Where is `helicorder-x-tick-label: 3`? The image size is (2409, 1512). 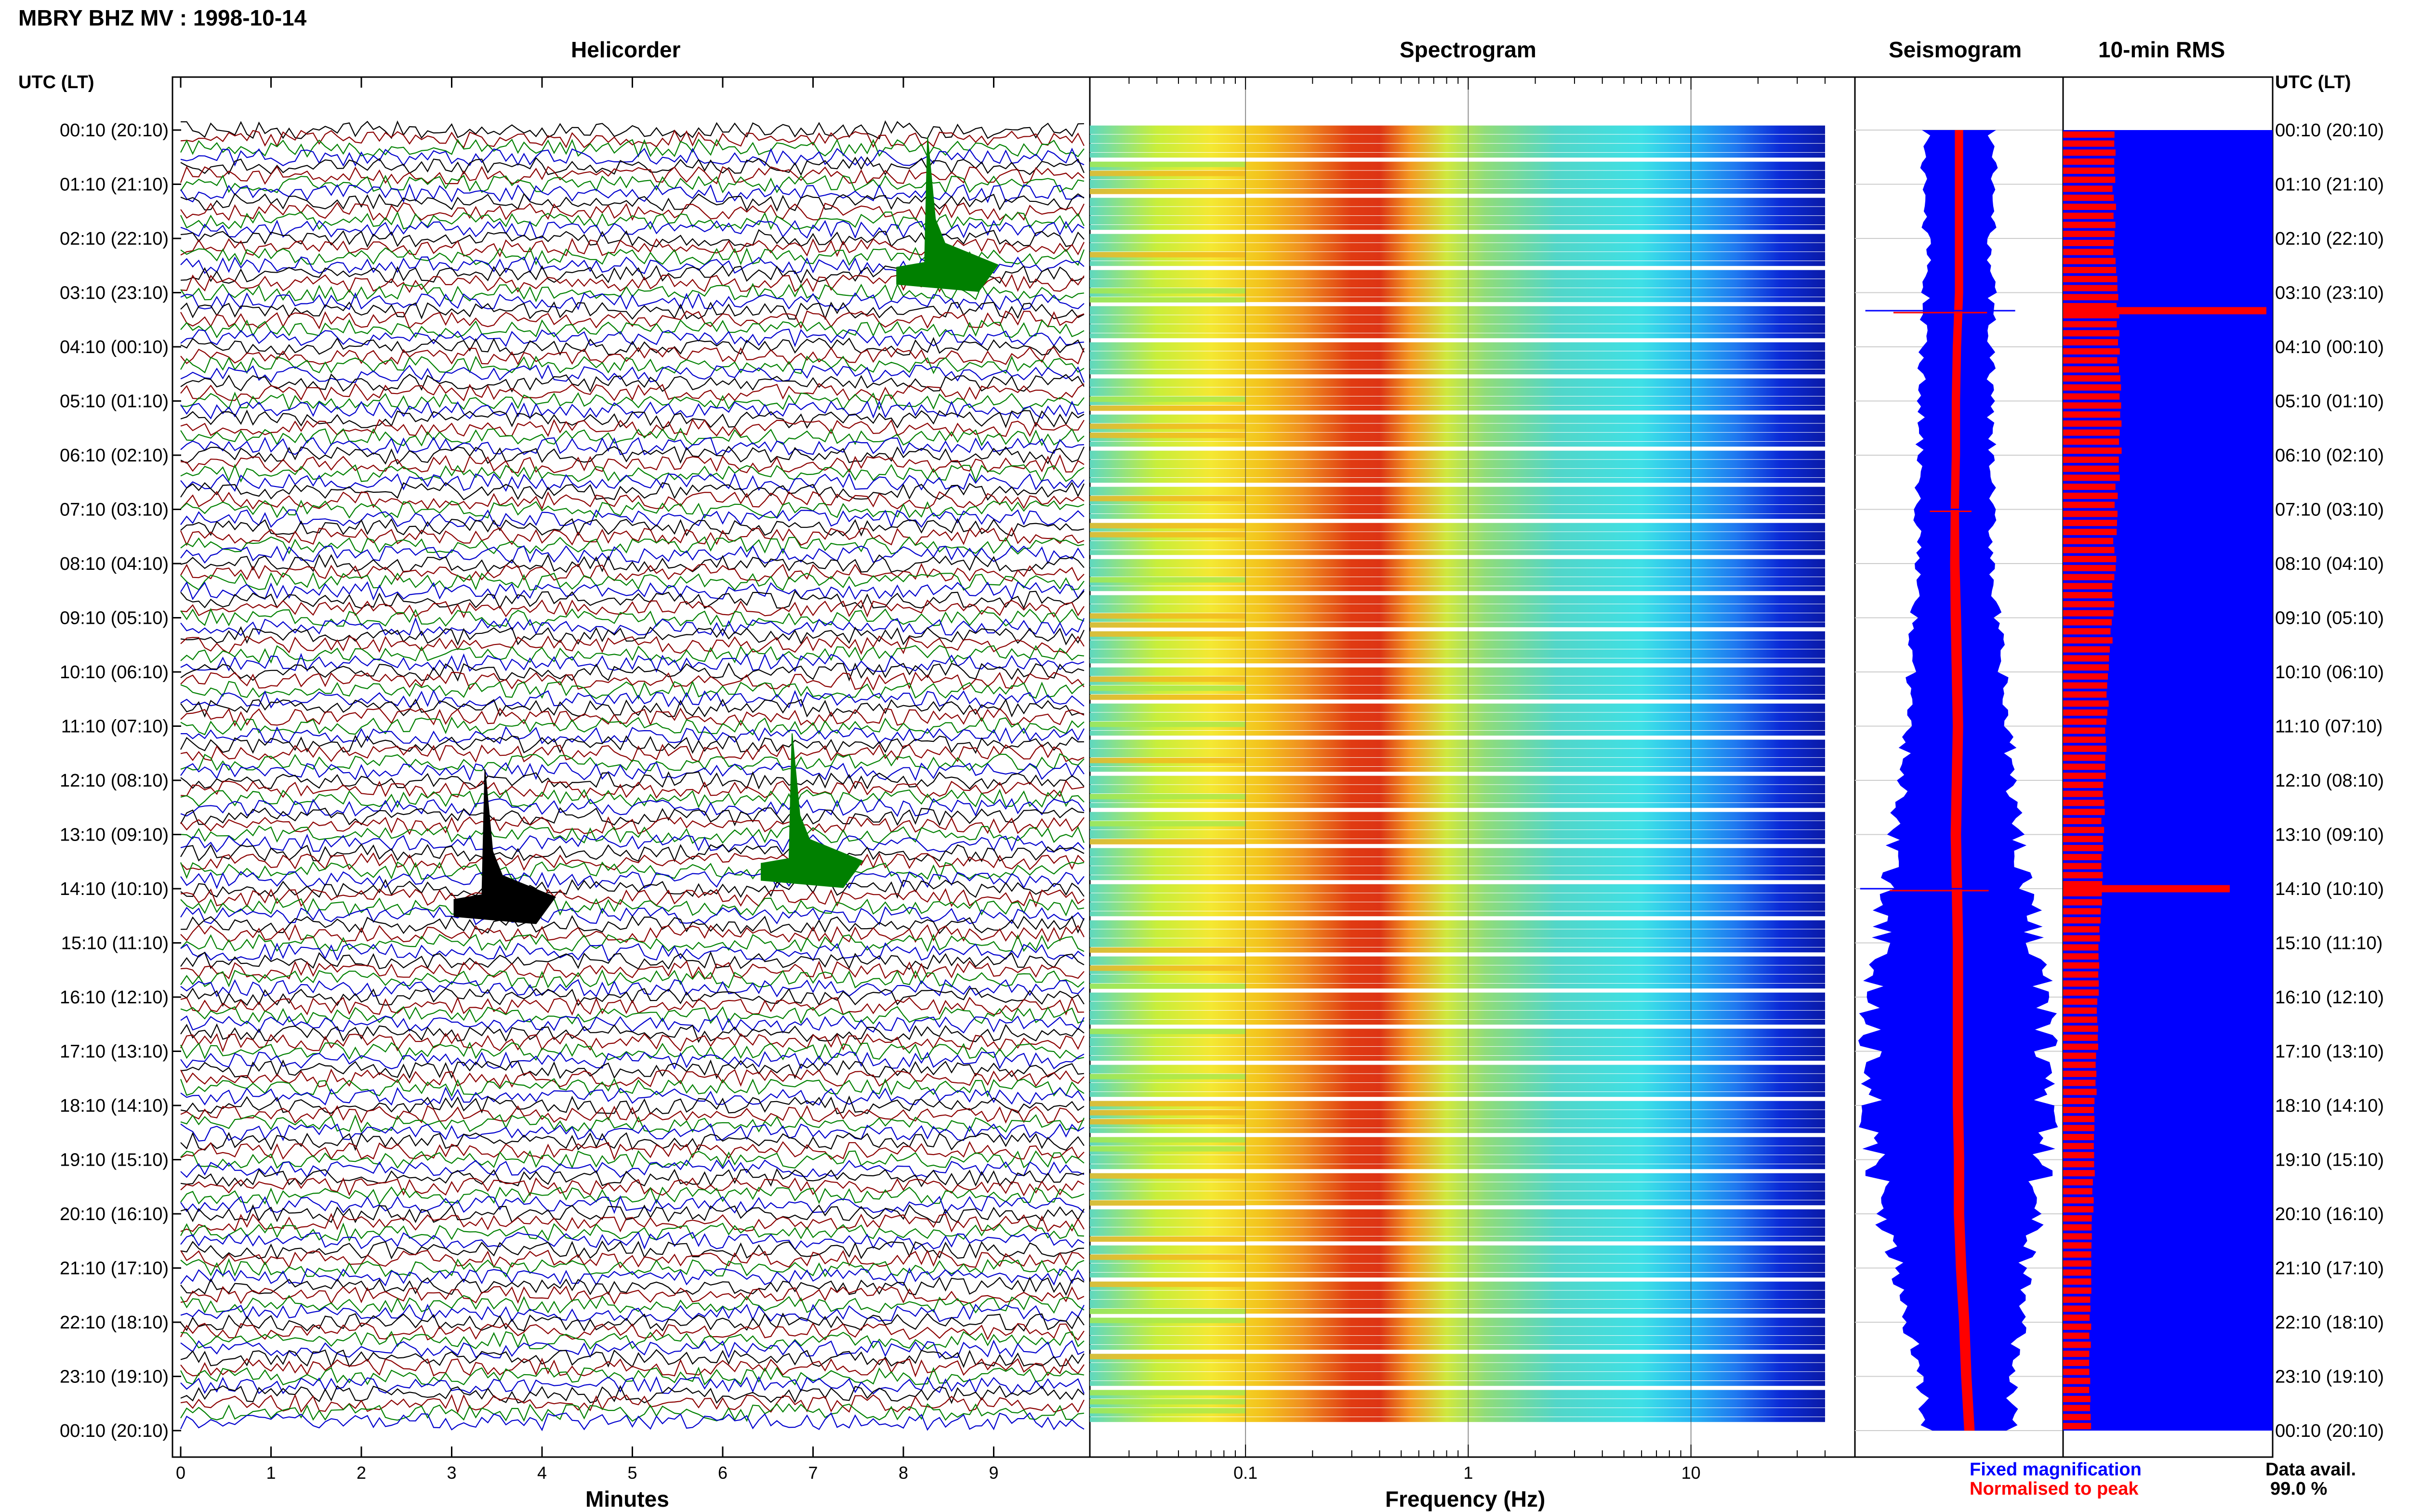 helicorder-x-tick-label: 3 is located at coordinates (451, 1473).